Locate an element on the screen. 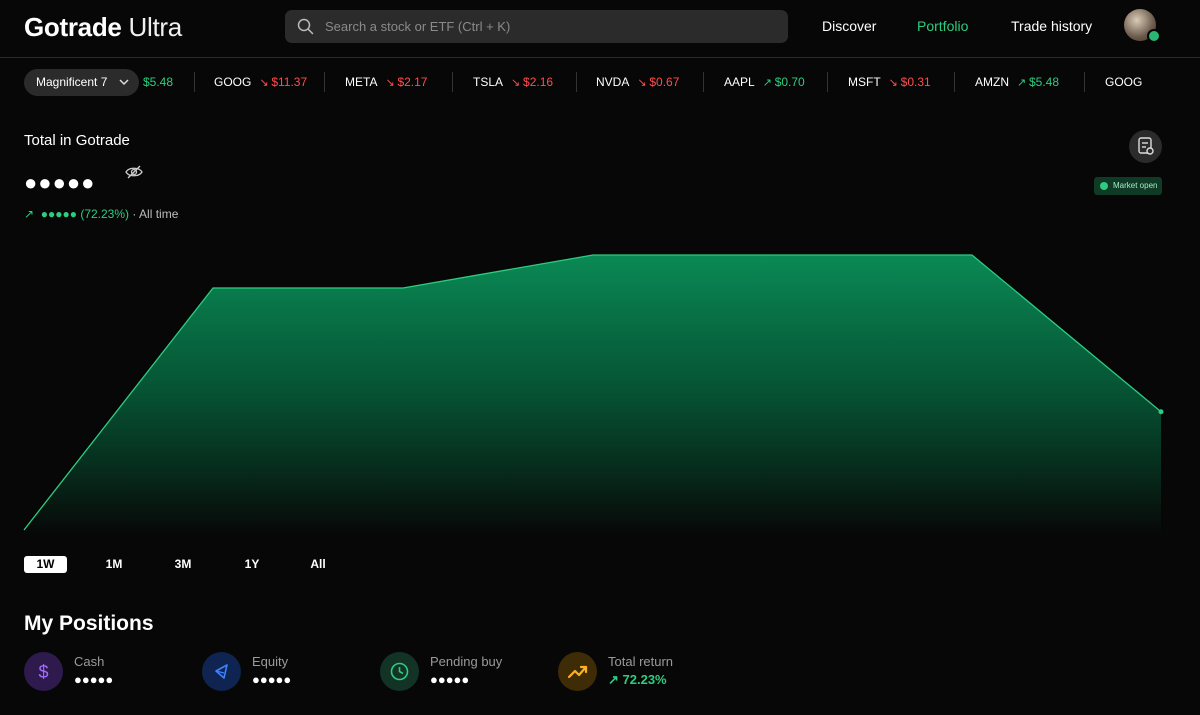  nav-discover: Discover is located at coordinates (849, 26).